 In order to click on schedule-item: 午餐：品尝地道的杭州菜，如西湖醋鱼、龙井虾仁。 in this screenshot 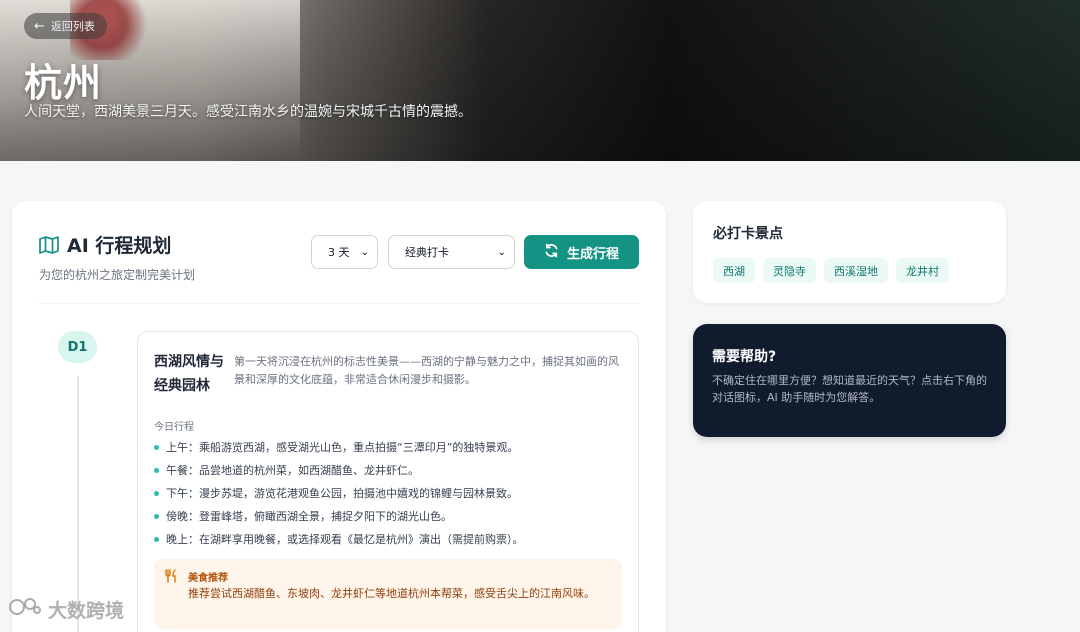, I will do `click(389, 470)`.